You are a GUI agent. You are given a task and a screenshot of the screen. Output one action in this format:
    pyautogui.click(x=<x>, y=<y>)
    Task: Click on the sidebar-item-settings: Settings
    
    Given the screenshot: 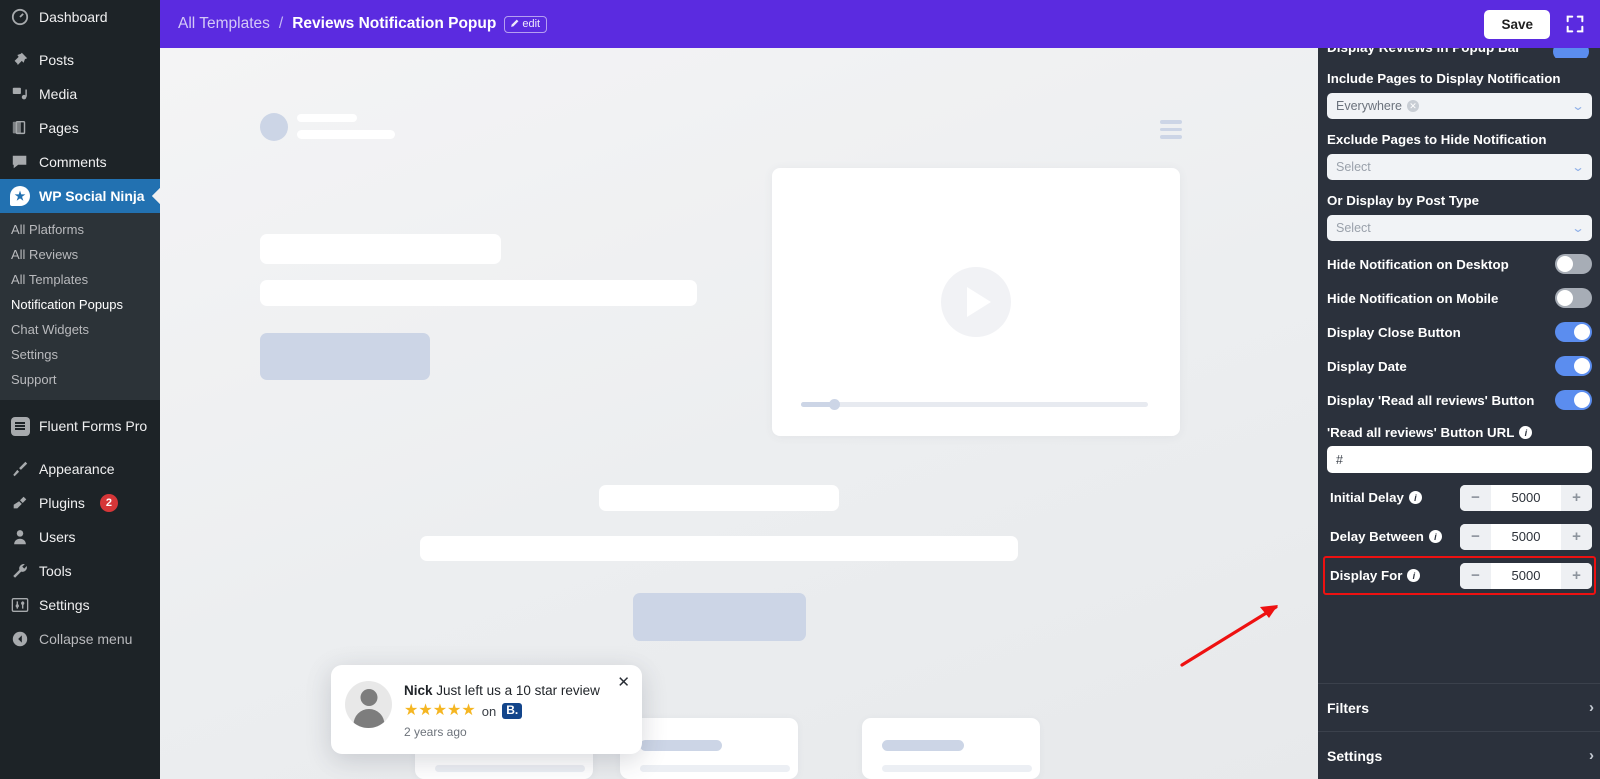 What is the action you would take?
    pyautogui.click(x=80, y=354)
    